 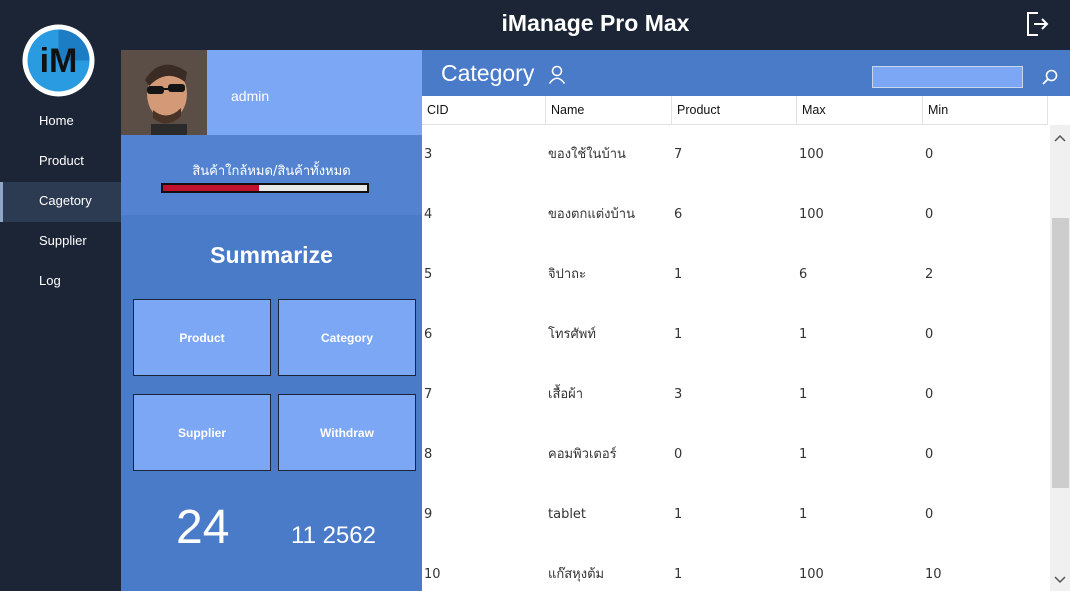 I want to click on table-row: 7 เสื้อผ้า 3 1 0, so click(x=735, y=395).